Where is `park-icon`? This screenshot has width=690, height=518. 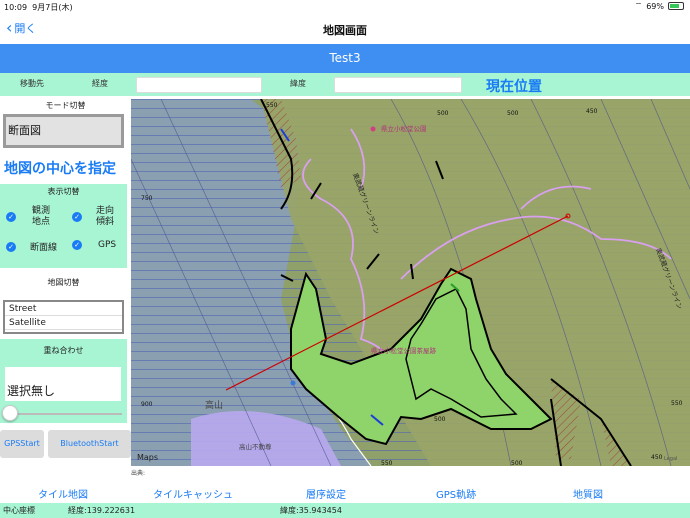 park-icon is located at coordinates (373, 129).